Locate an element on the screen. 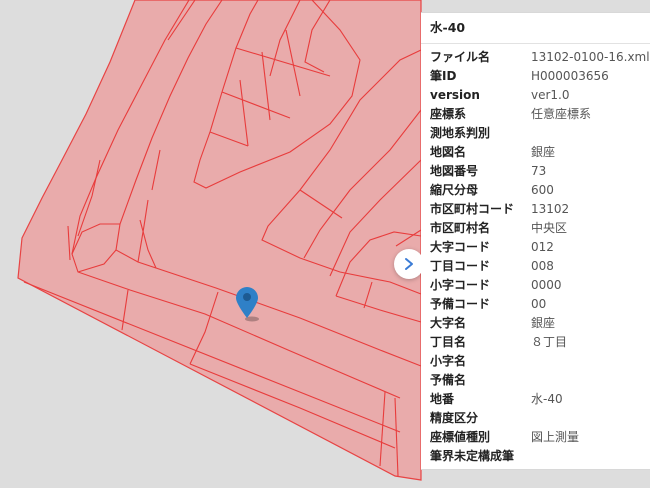 This screenshot has height=488, width=650. attribute-key: 大字コード is located at coordinates (460, 247).